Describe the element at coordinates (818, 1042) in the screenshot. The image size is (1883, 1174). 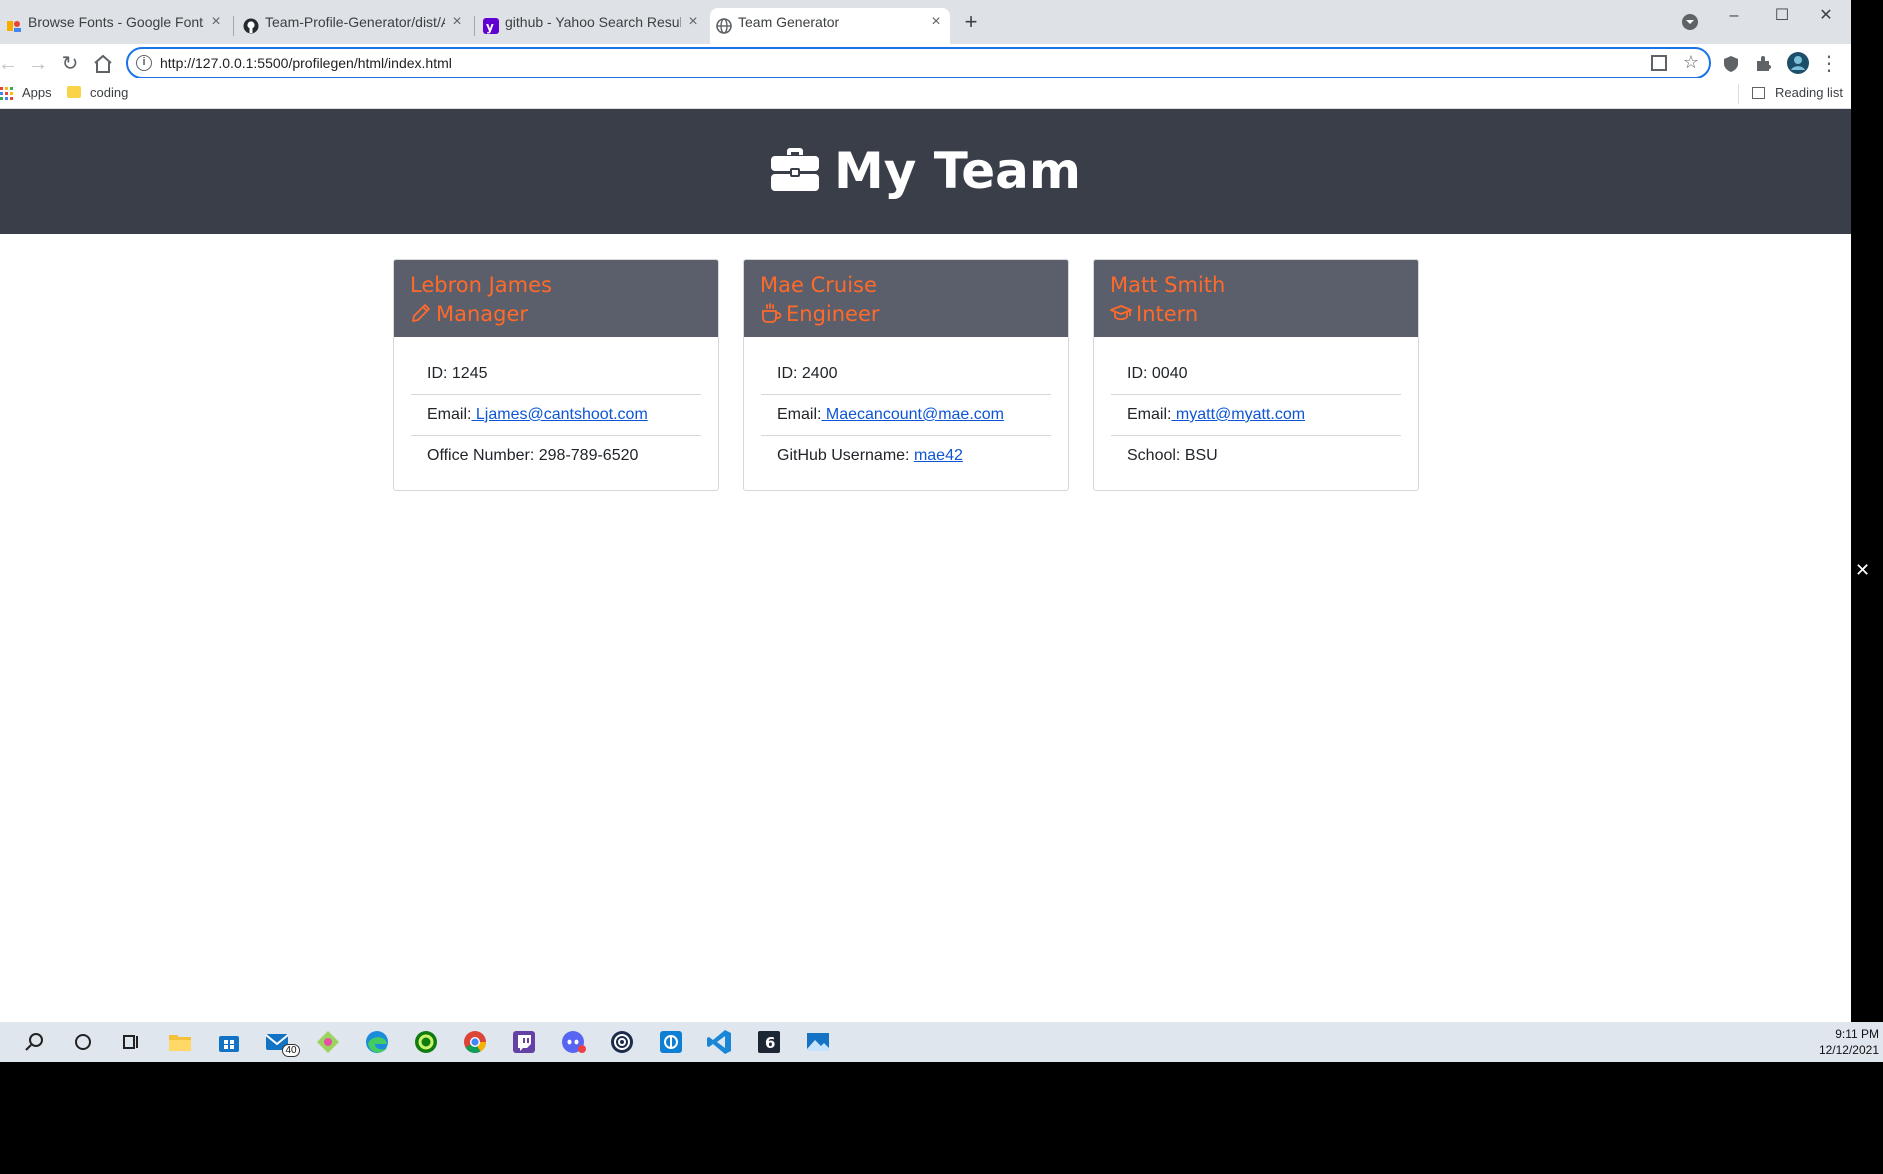
I see `photos-icon` at that location.